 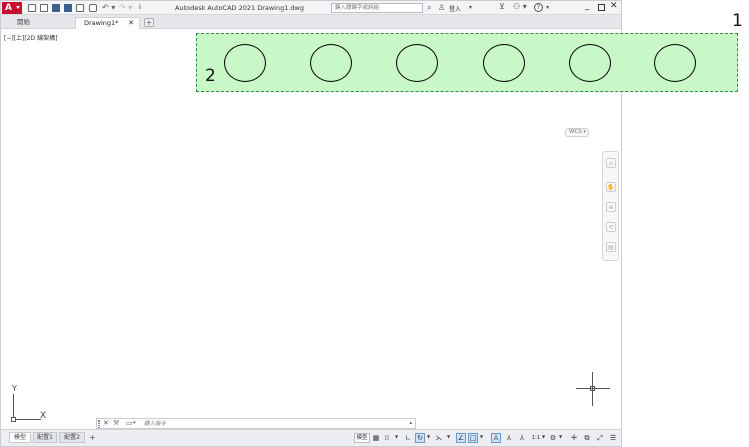 I want to click on search-icon: ⌕, so click(x=429, y=8).